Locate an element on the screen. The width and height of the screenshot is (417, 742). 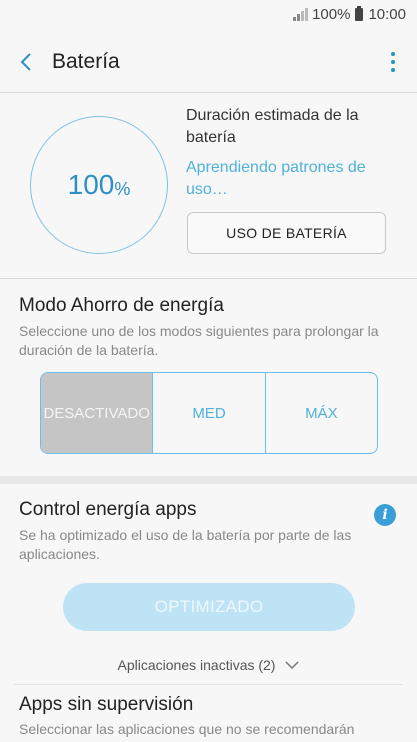
page-title: Batería is located at coordinates (86, 61).